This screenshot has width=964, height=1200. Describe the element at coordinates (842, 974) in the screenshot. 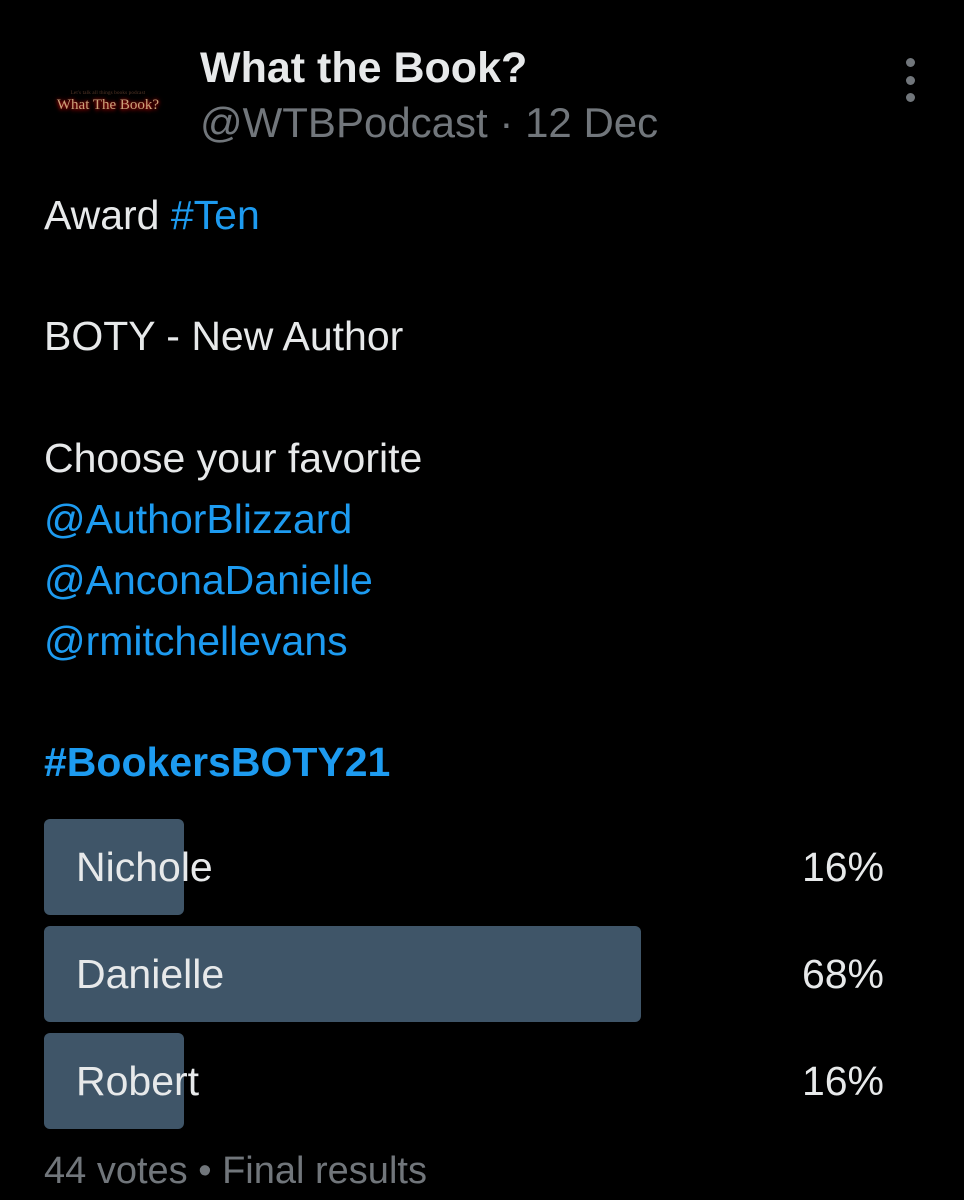

I see `poll-option-percent: 68%` at that location.